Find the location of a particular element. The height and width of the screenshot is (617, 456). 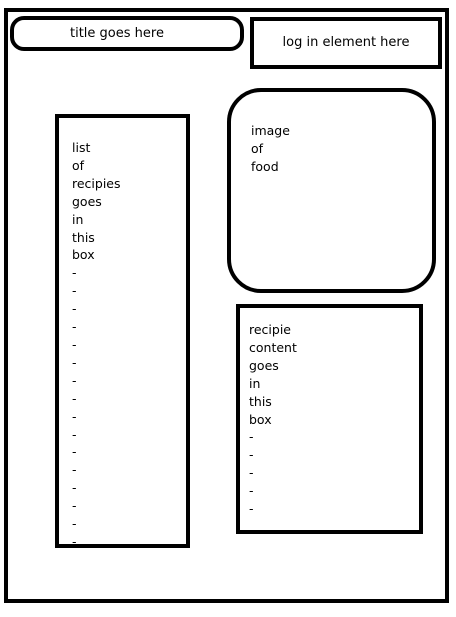

recipe-list-line: this is located at coordinates (83, 237).